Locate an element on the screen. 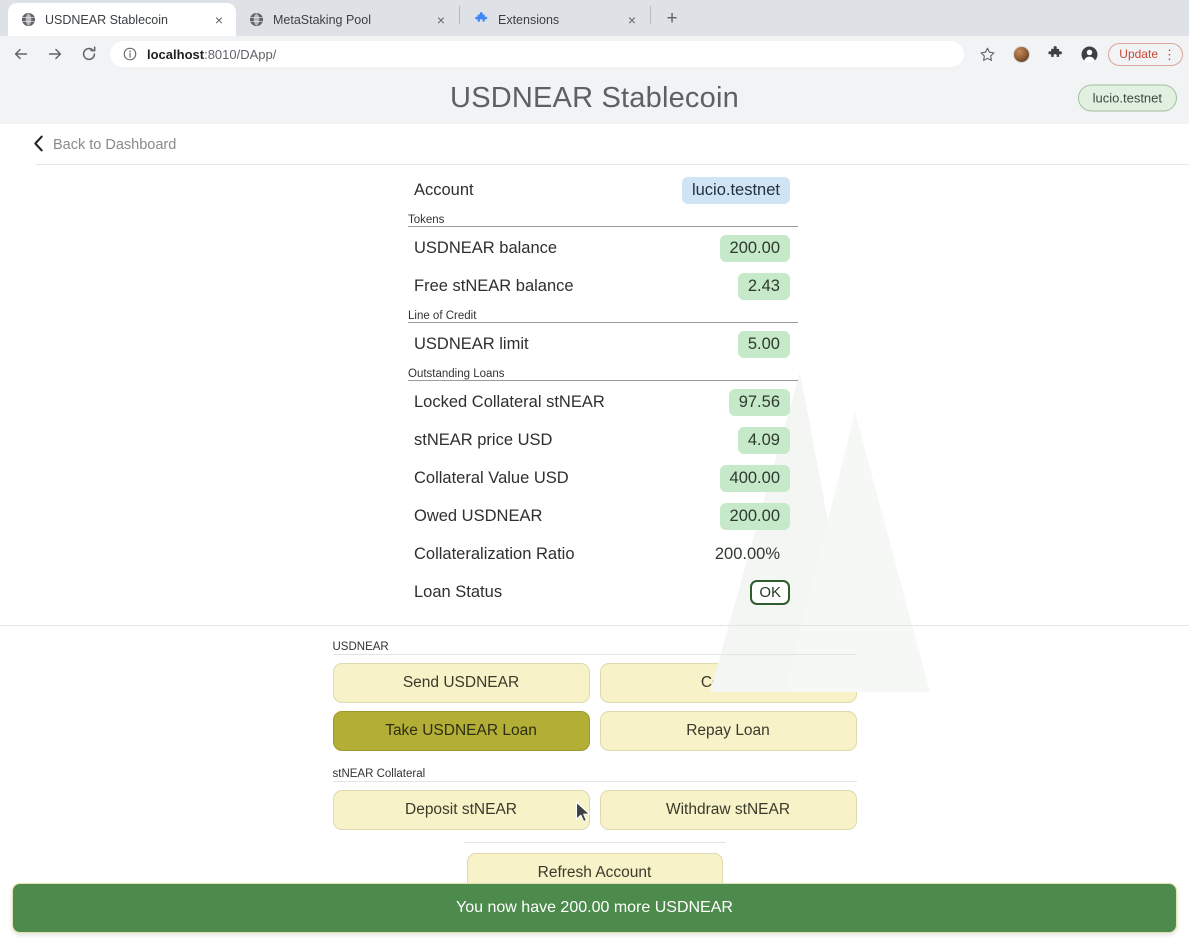 The width and height of the screenshot is (1189, 950). panel-divider is located at coordinates (594, 625).